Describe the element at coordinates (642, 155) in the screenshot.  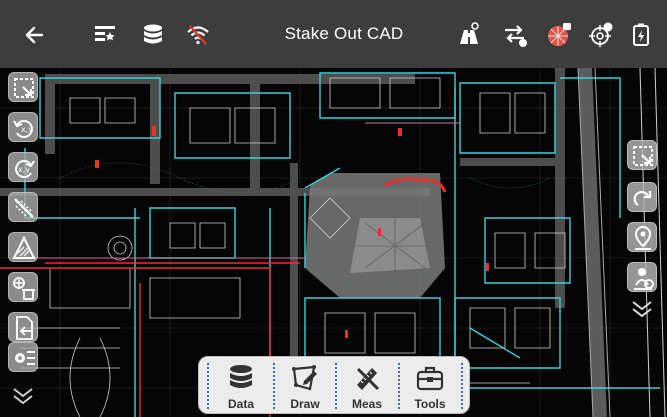
I see `zoom-extents-icon` at that location.